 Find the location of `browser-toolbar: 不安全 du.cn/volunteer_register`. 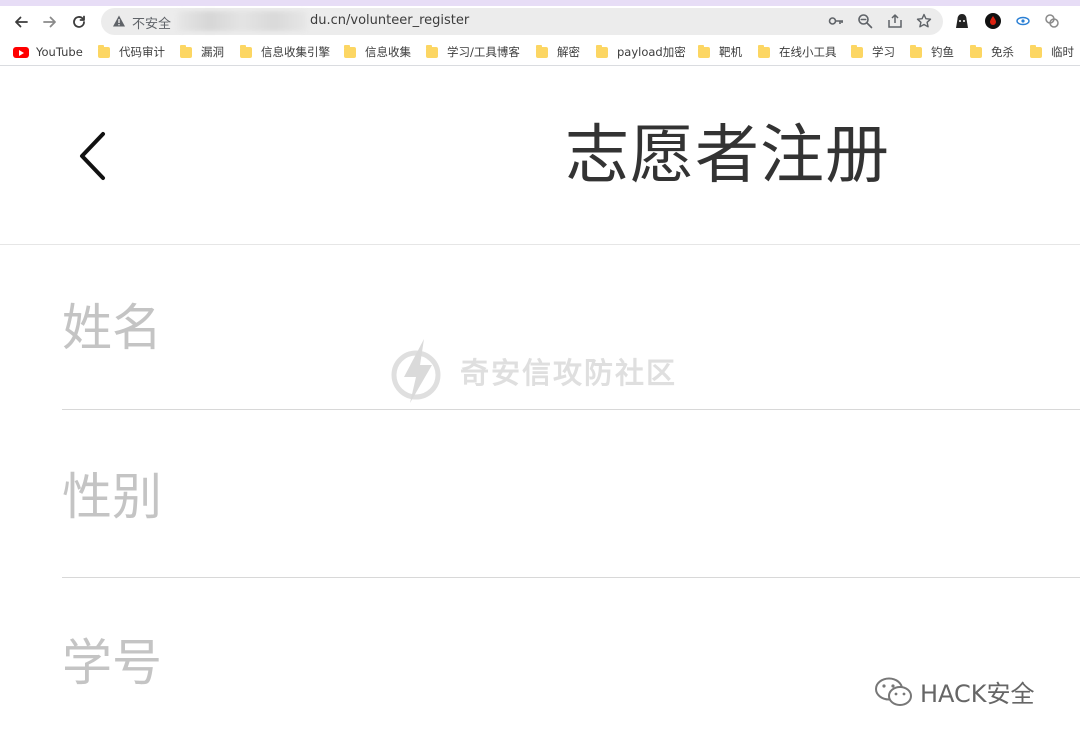

browser-toolbar: 不安全 du.cn/volunteer_register is located at coordinates (540, 21).